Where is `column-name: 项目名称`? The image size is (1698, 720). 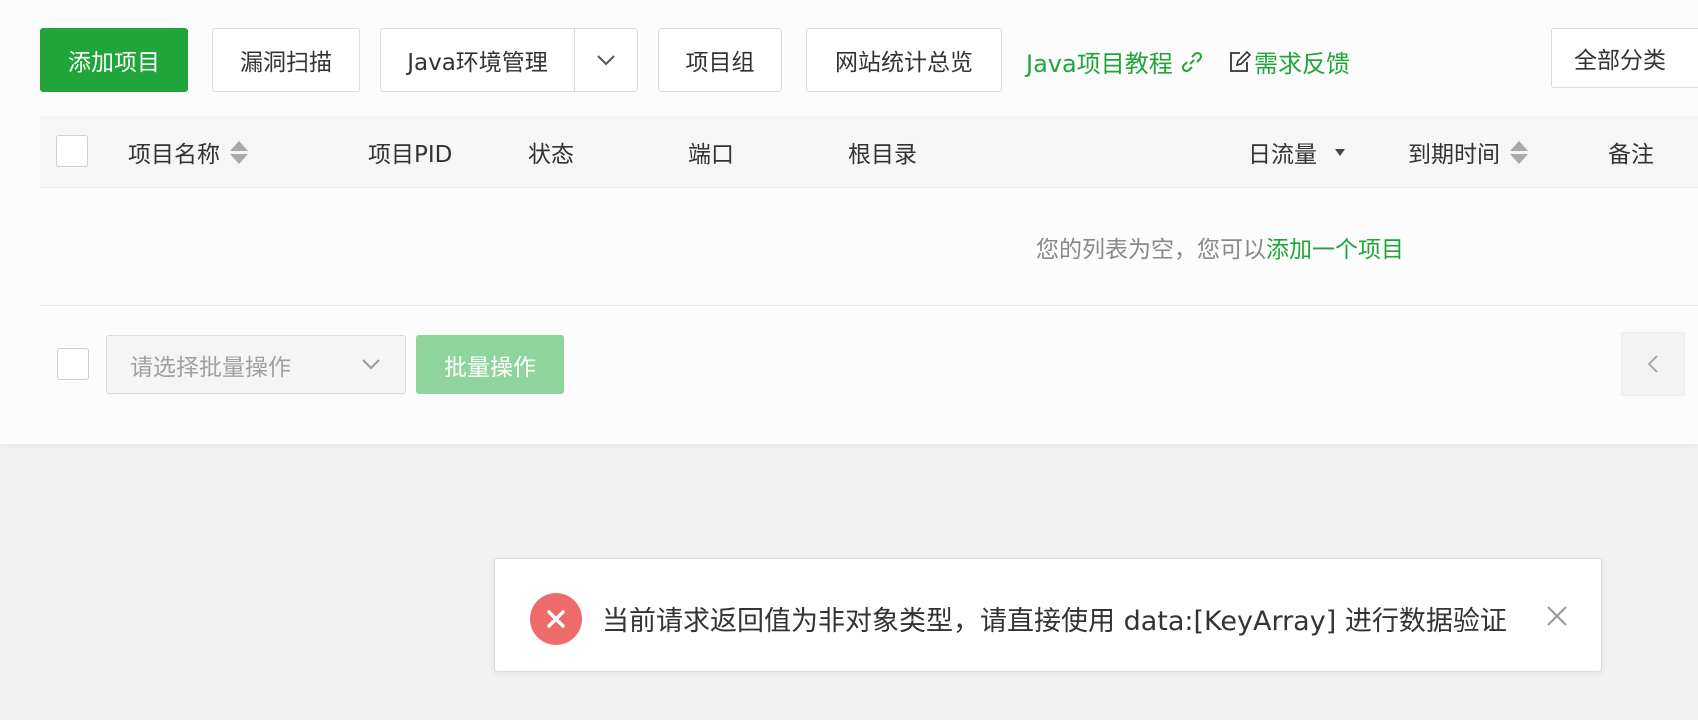 column-name: 项目名称 is located at coordinates (188, 152).